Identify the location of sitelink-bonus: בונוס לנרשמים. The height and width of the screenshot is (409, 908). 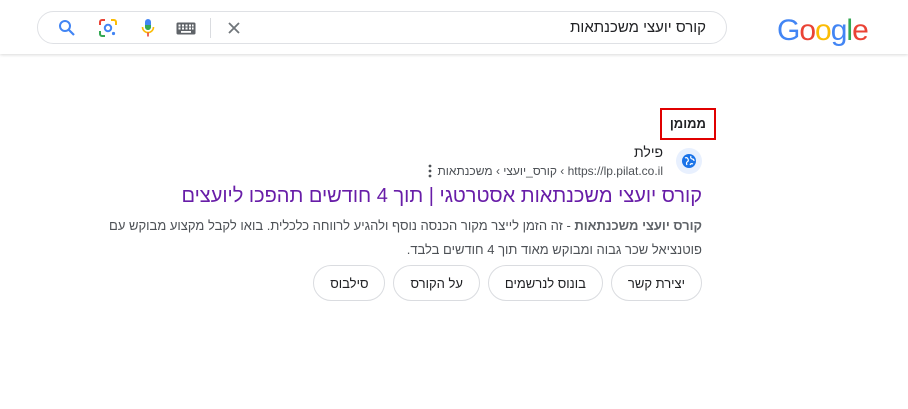
(545, 283).